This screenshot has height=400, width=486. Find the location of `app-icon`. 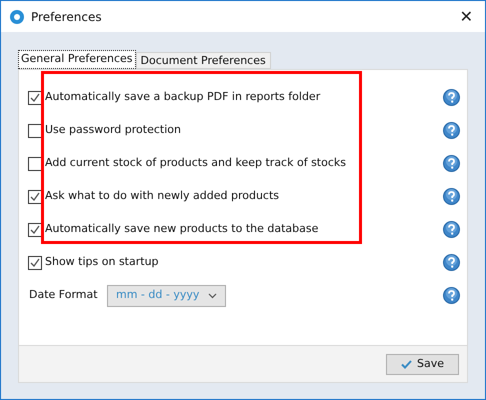

app-icon is located at coordinates (17, 16).